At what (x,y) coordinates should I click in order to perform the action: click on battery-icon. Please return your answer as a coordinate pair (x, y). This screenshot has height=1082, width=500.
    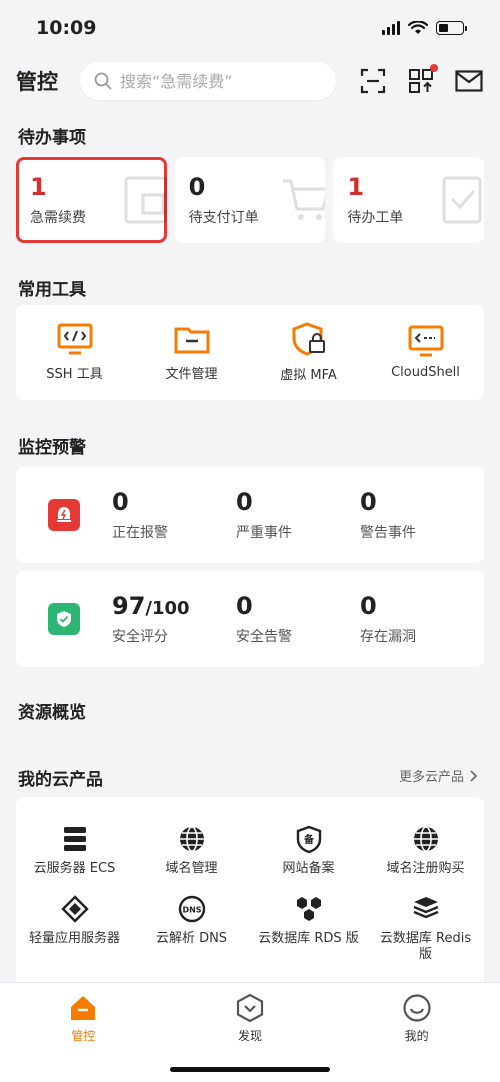
    Looking at the image, I should click on (451, 28).